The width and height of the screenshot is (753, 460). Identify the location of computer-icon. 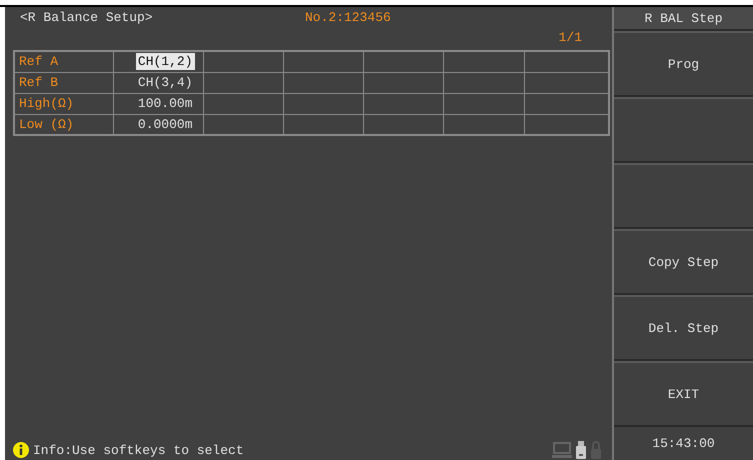
(562, 450).